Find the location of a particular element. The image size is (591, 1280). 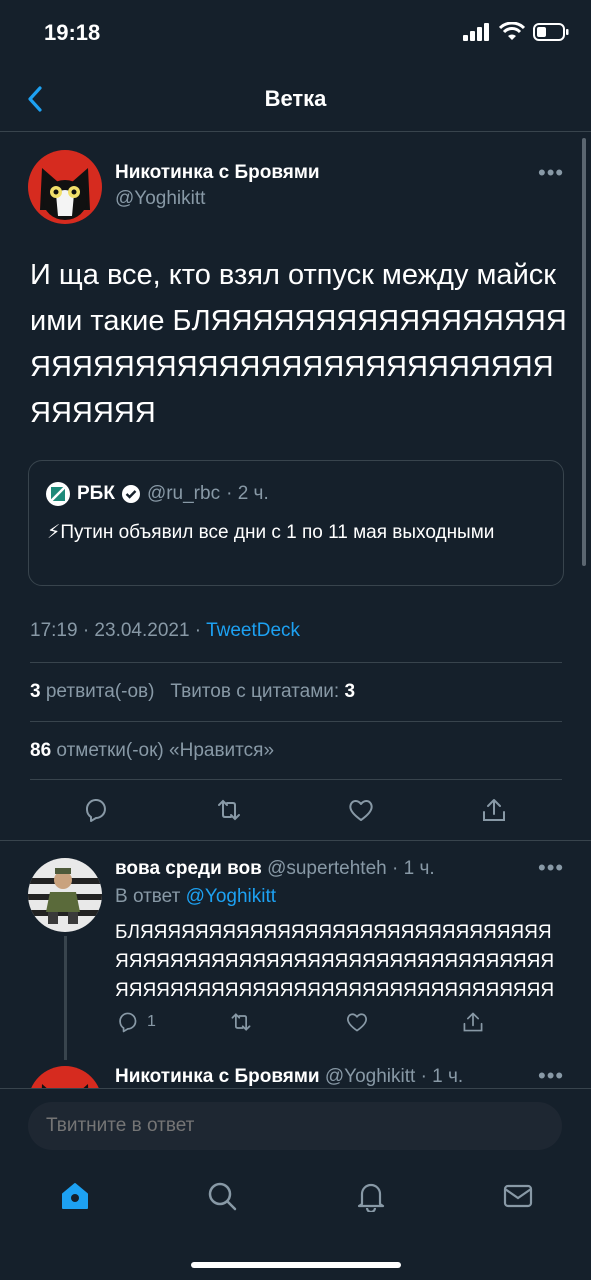

retweets-label: ретвита(-ов) is located at coordinates (100, 691).